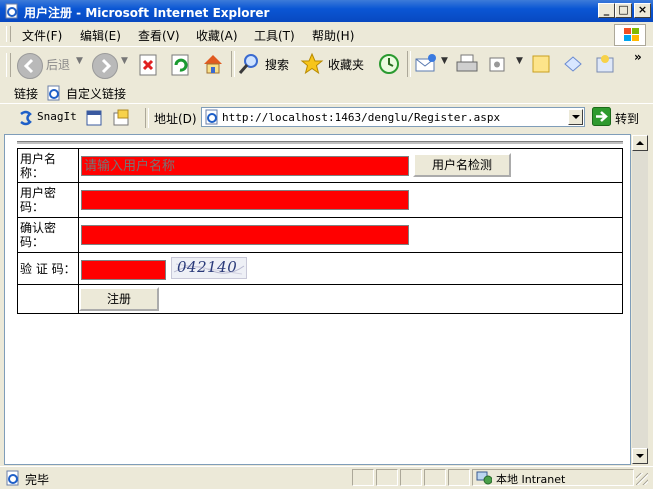 This screenshot has width=653, height=489. What do you see at coordinates (245, 166) in the screenshot?
I see `username-input` at bounding box center [245, 166].